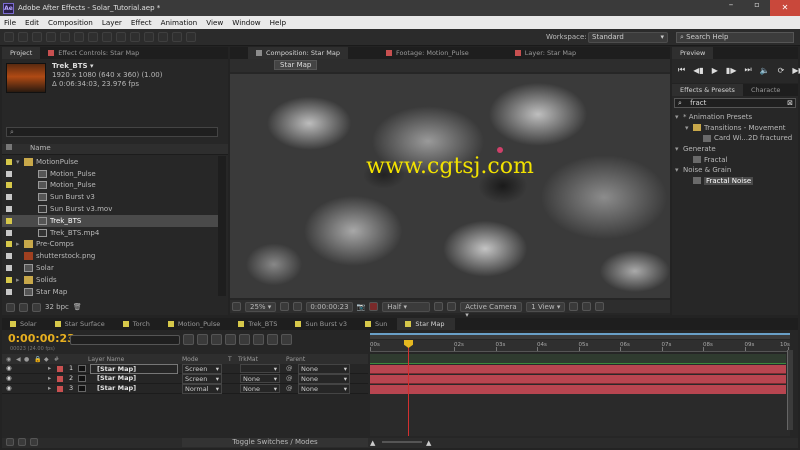  I want to click on layer-row: ◉ ▸ 1 [Star Map] Screen ▾ ▾ @ None ▾, so click(185, 369).